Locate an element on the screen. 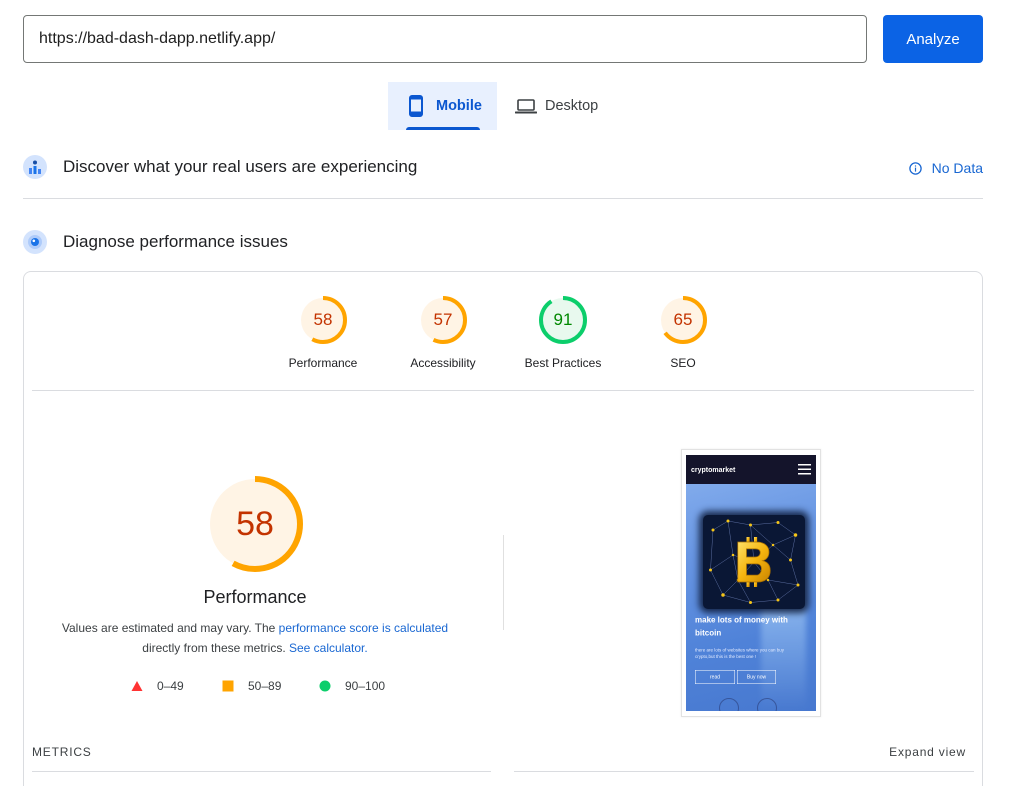 This screenshot has width=1032, height=786. pass-circle-icon is located at coordinates (325, 686).